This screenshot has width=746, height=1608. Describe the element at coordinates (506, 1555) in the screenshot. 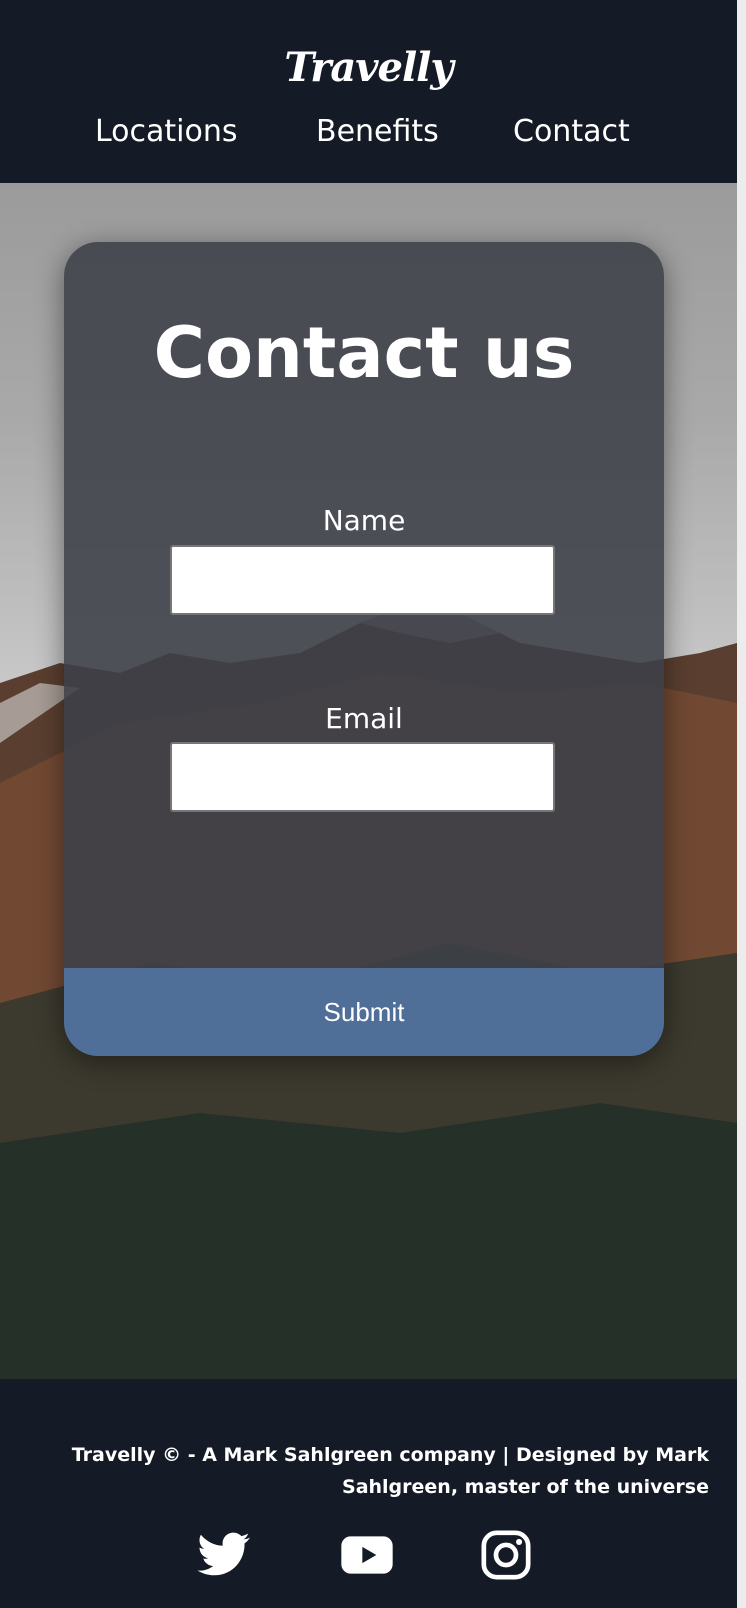

I see `instagram-icon` at that location.